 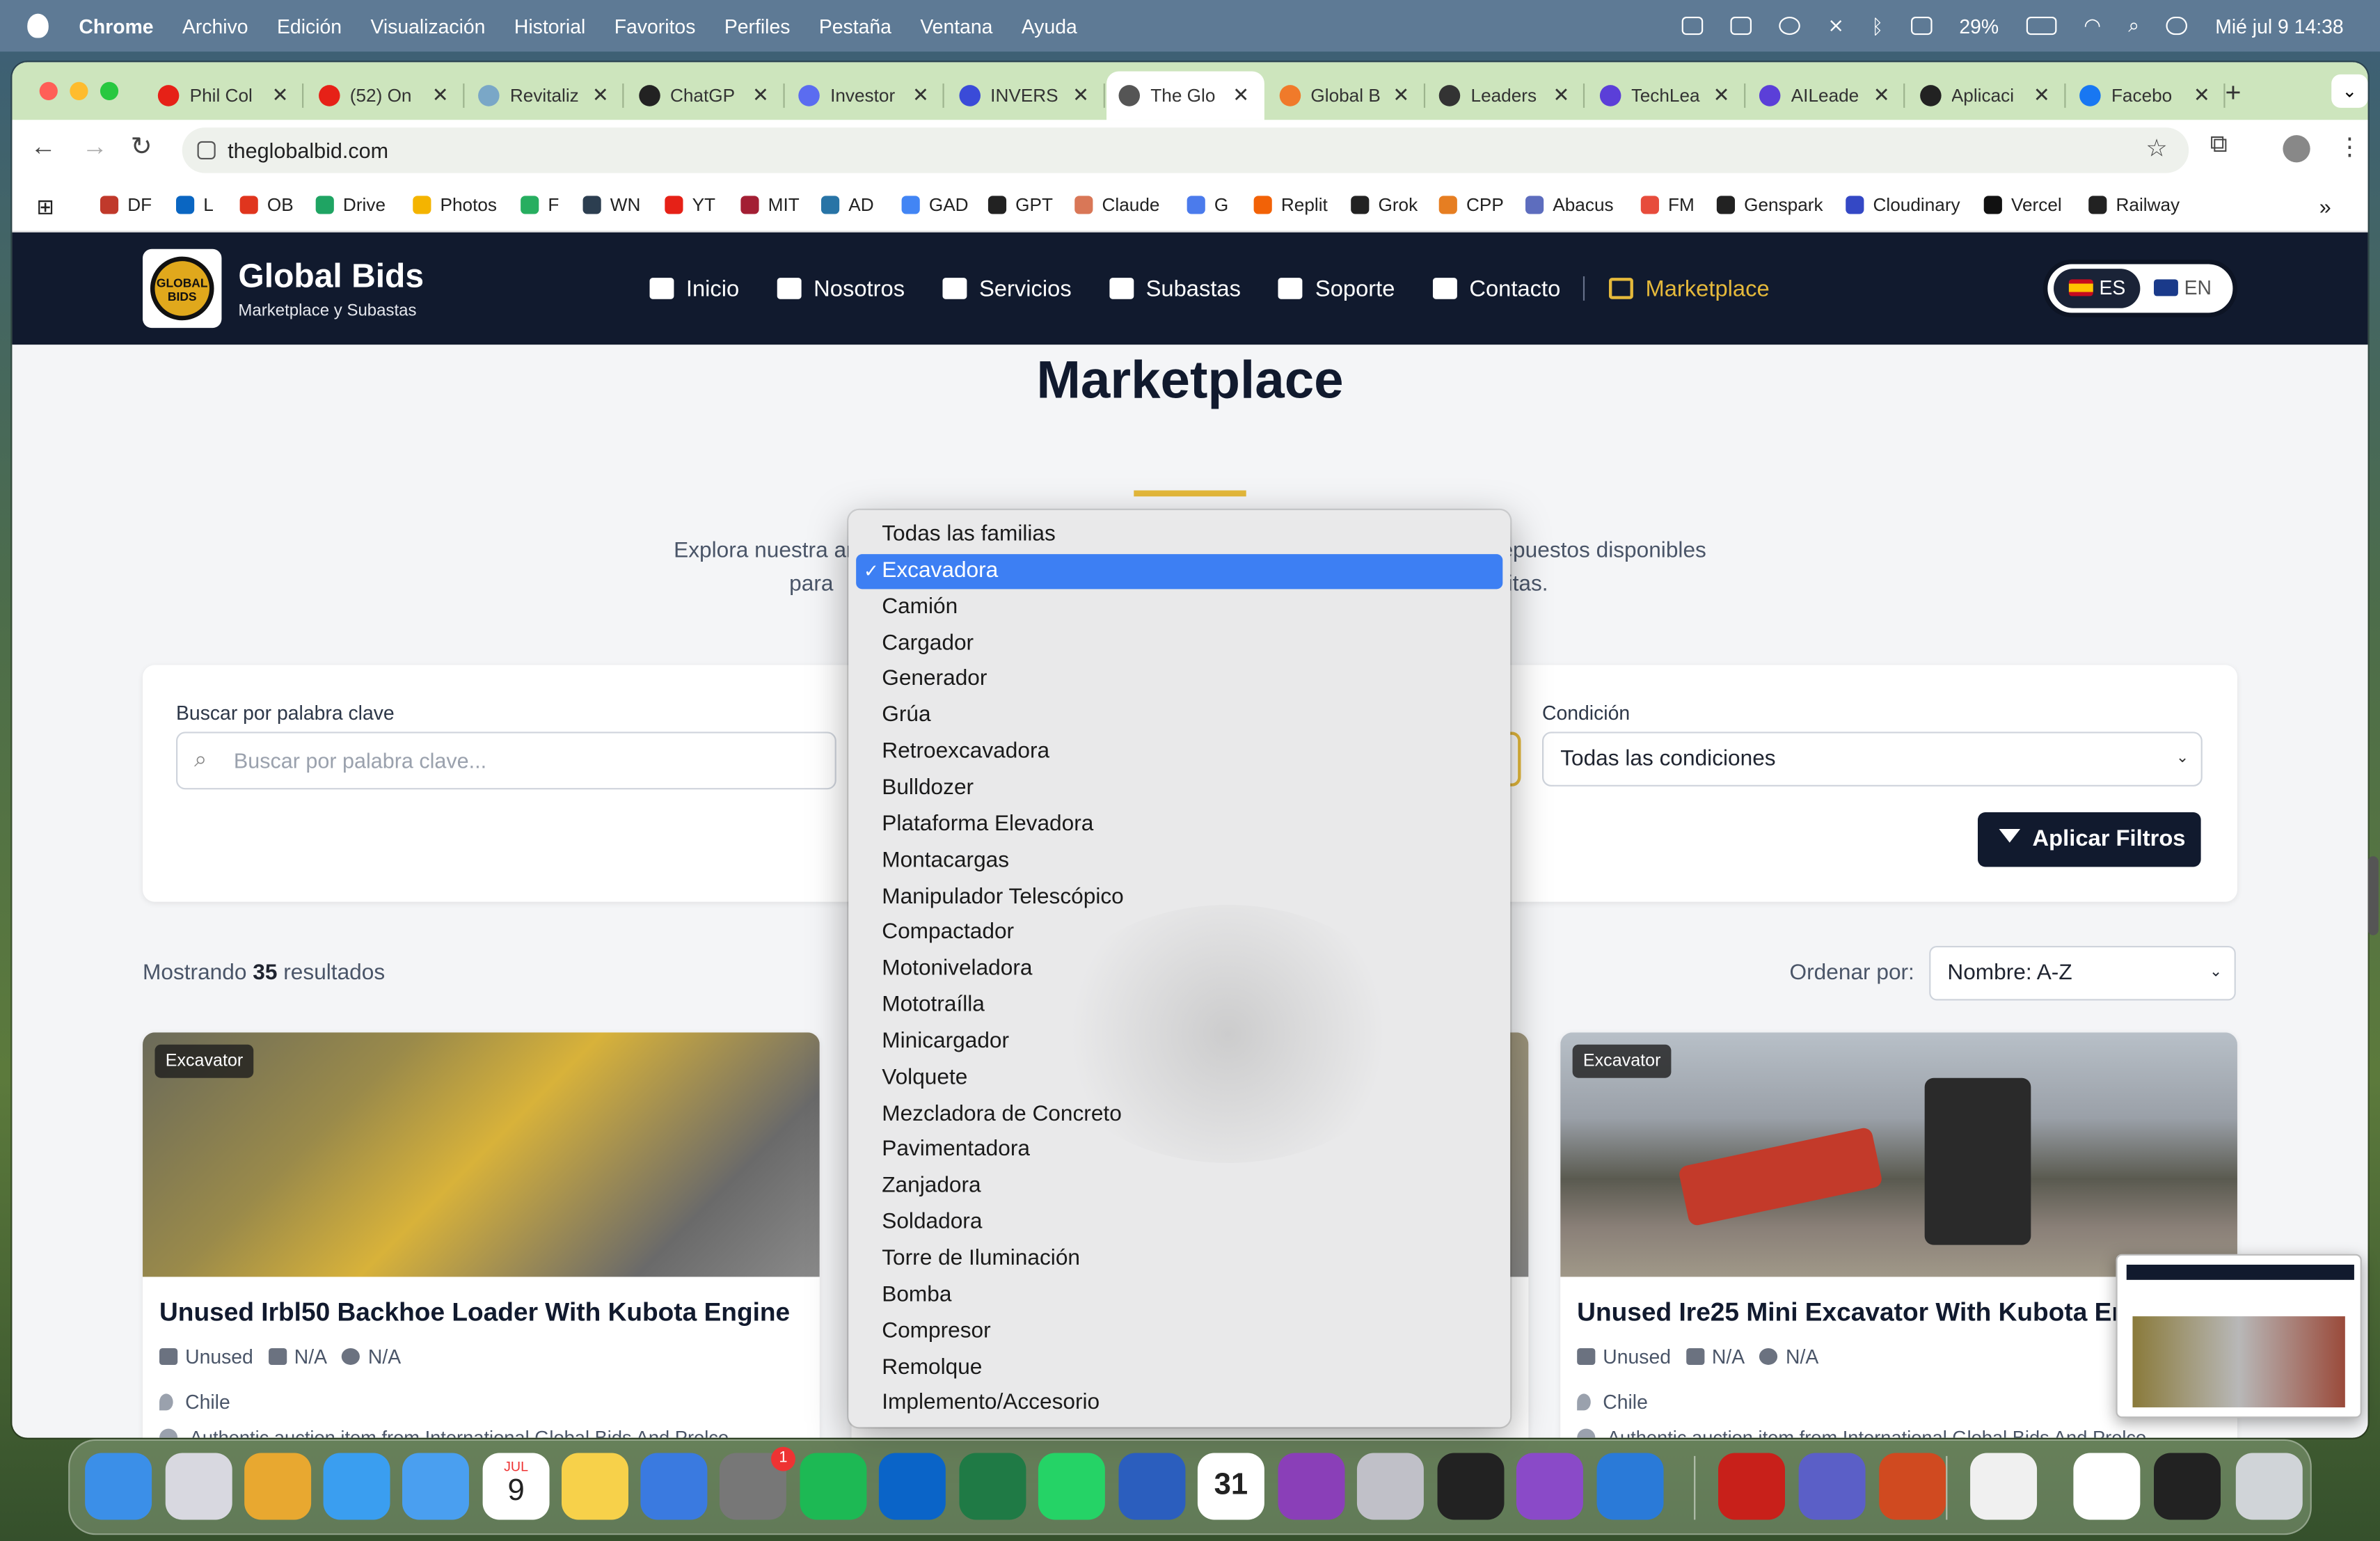 What do you see at coordinates (595, 1486) in the screenshot?
I see `notes-icon` at bounding box center [595, 1486].